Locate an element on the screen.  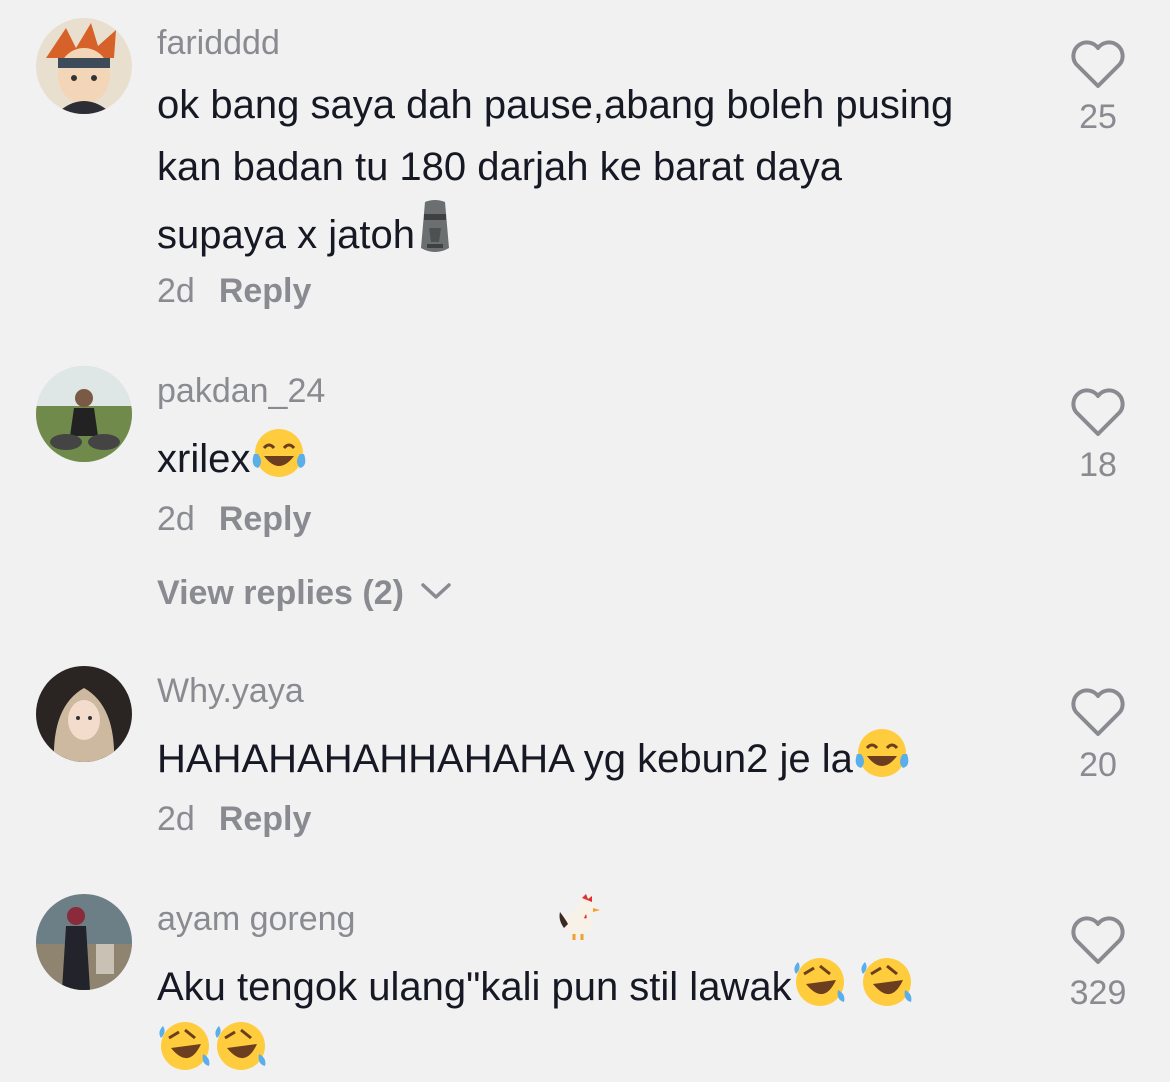
like-count: 329 is located at coordinates (1098, 993).